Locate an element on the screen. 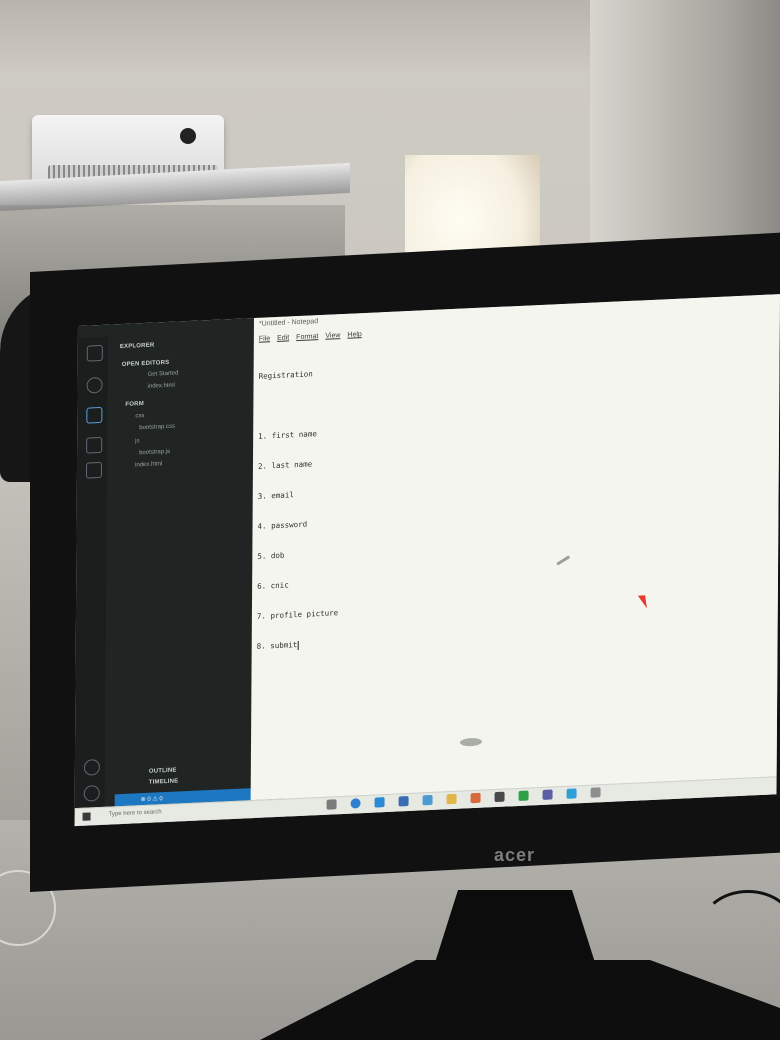 Image resolution: width=780 pixels, height=1040 pixels. open-editor-item: index.html is located at coordinates (161, 386).